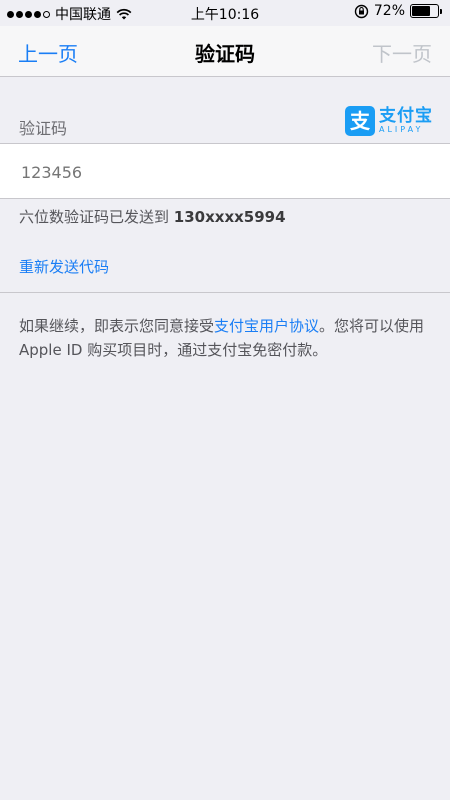 This screenshot has width=450, height=800. What do you see at coordinates (360, 121) in the screenshot?
I see `alipay-icon: 支` at bounding box center [360, 121].